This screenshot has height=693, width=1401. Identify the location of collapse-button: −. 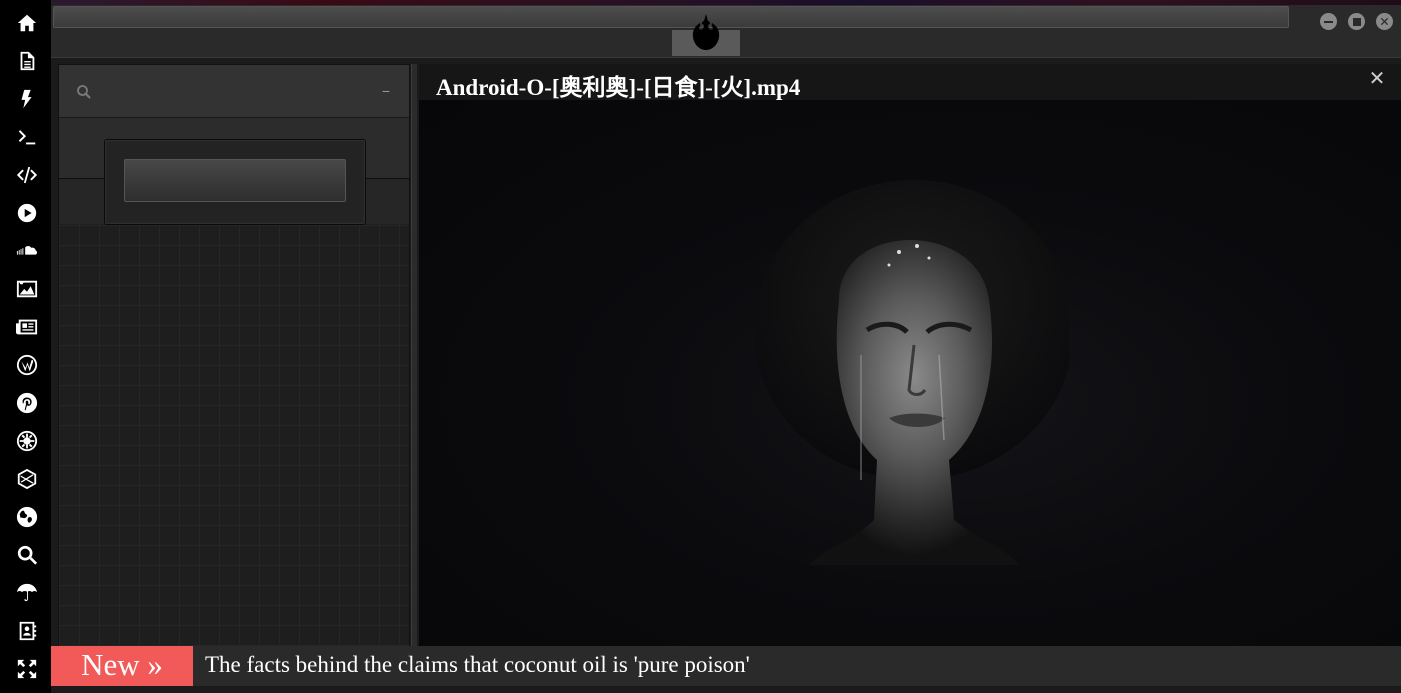
(386, 91).